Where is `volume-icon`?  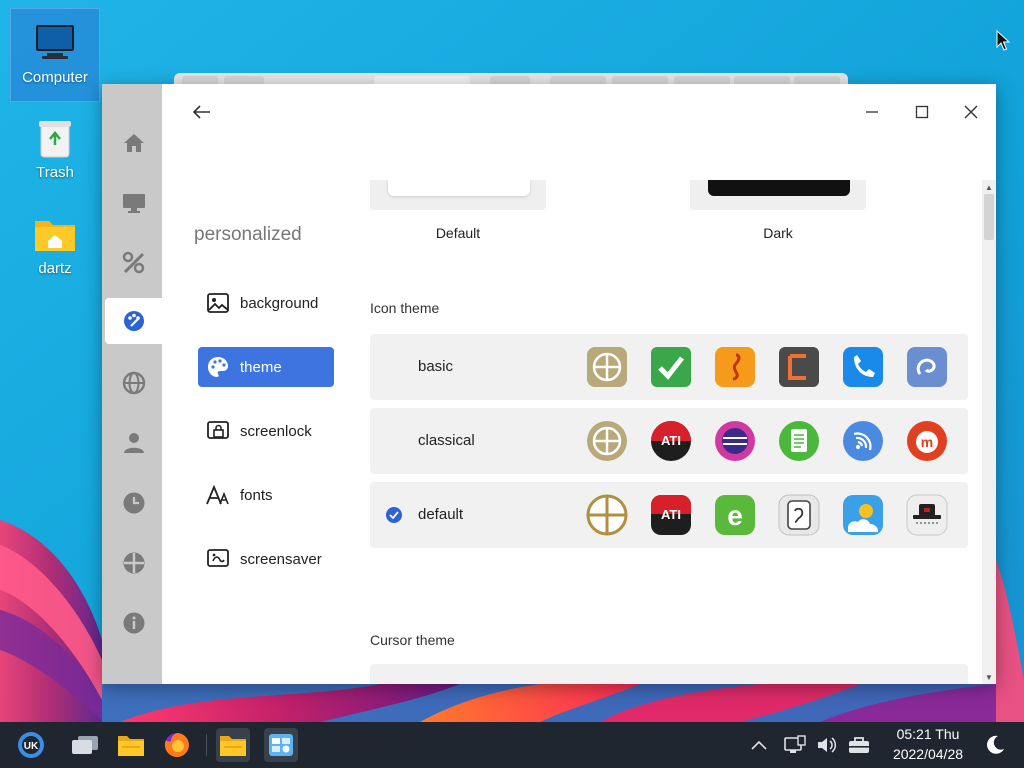 volume-icon is located at coordinates (827, 745).